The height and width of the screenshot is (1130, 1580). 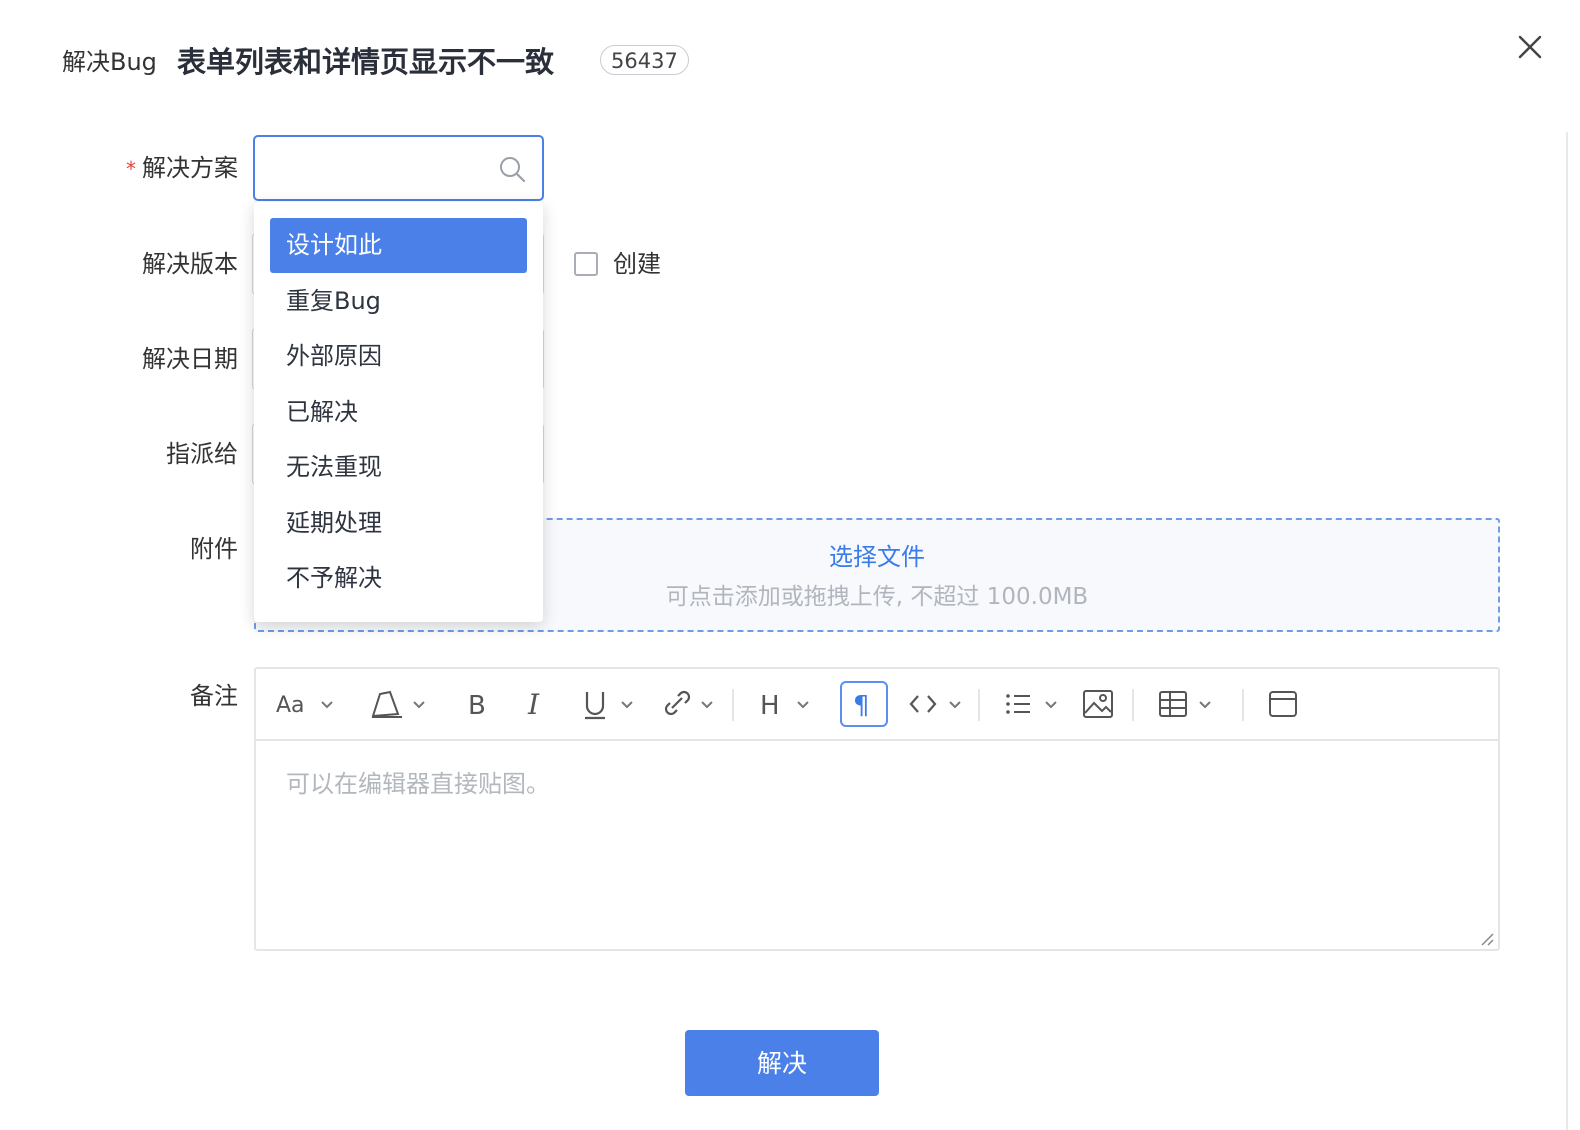 I want to click on required-mark: *, so click(x=131, y=169).